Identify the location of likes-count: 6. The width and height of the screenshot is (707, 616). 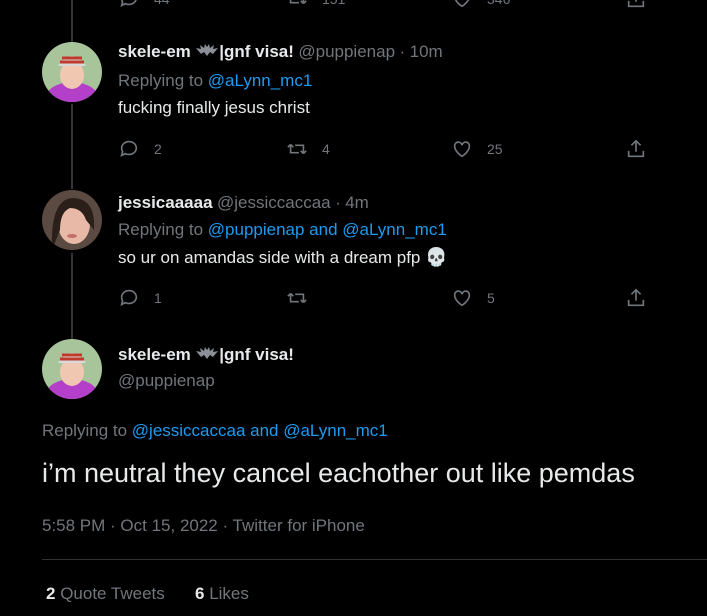
(200, 593).